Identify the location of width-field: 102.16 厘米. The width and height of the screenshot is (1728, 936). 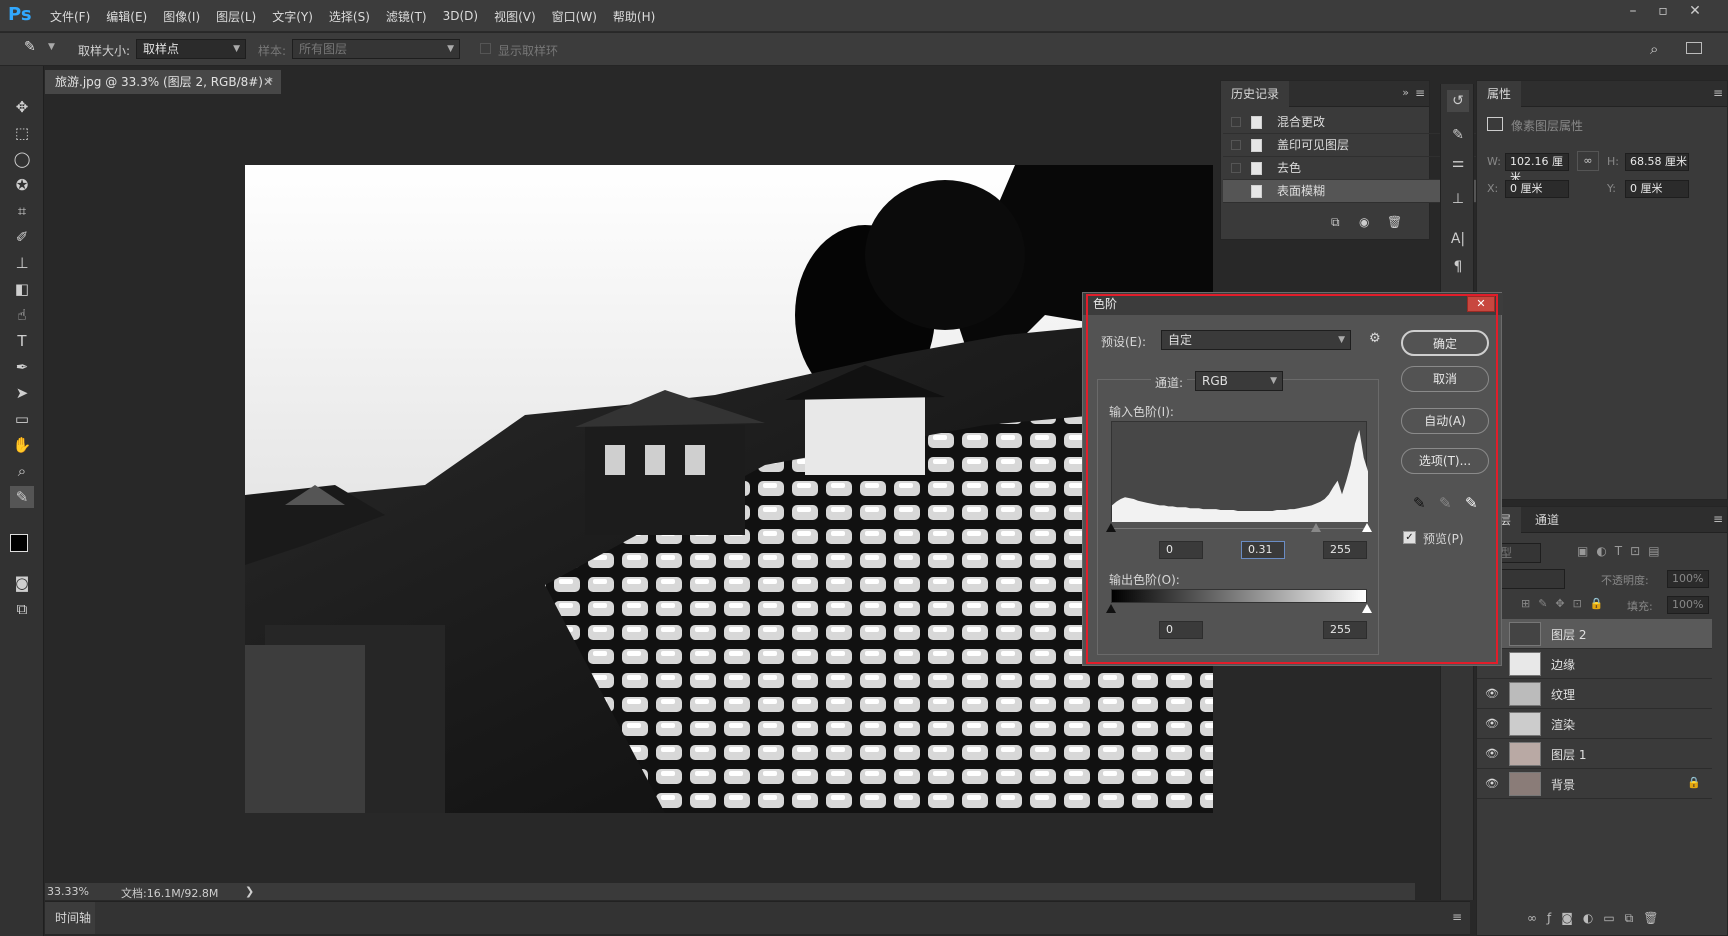
(1537, 168).